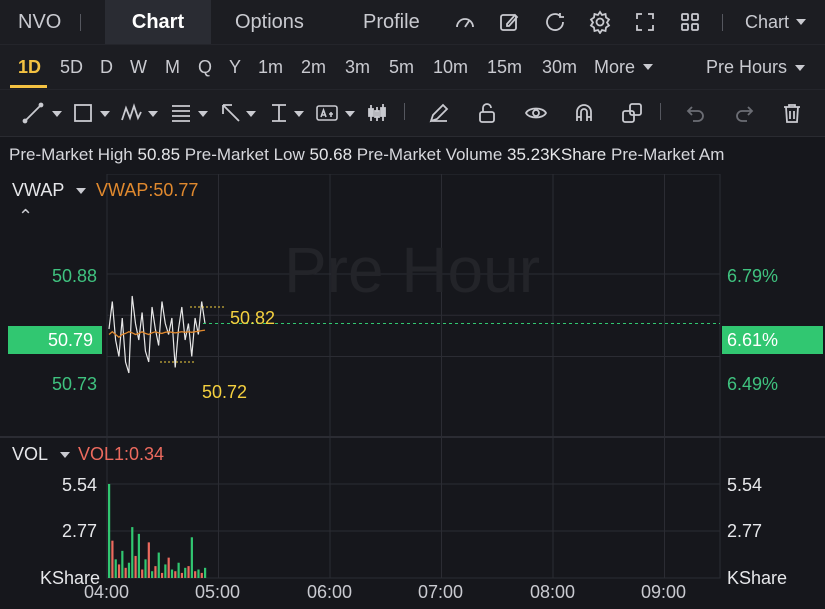 This screenshot has width=825, height=609. Describe the element at coordinates (401, 67) in the screenshot. I see `timeframe-5m: 5m` at that location.